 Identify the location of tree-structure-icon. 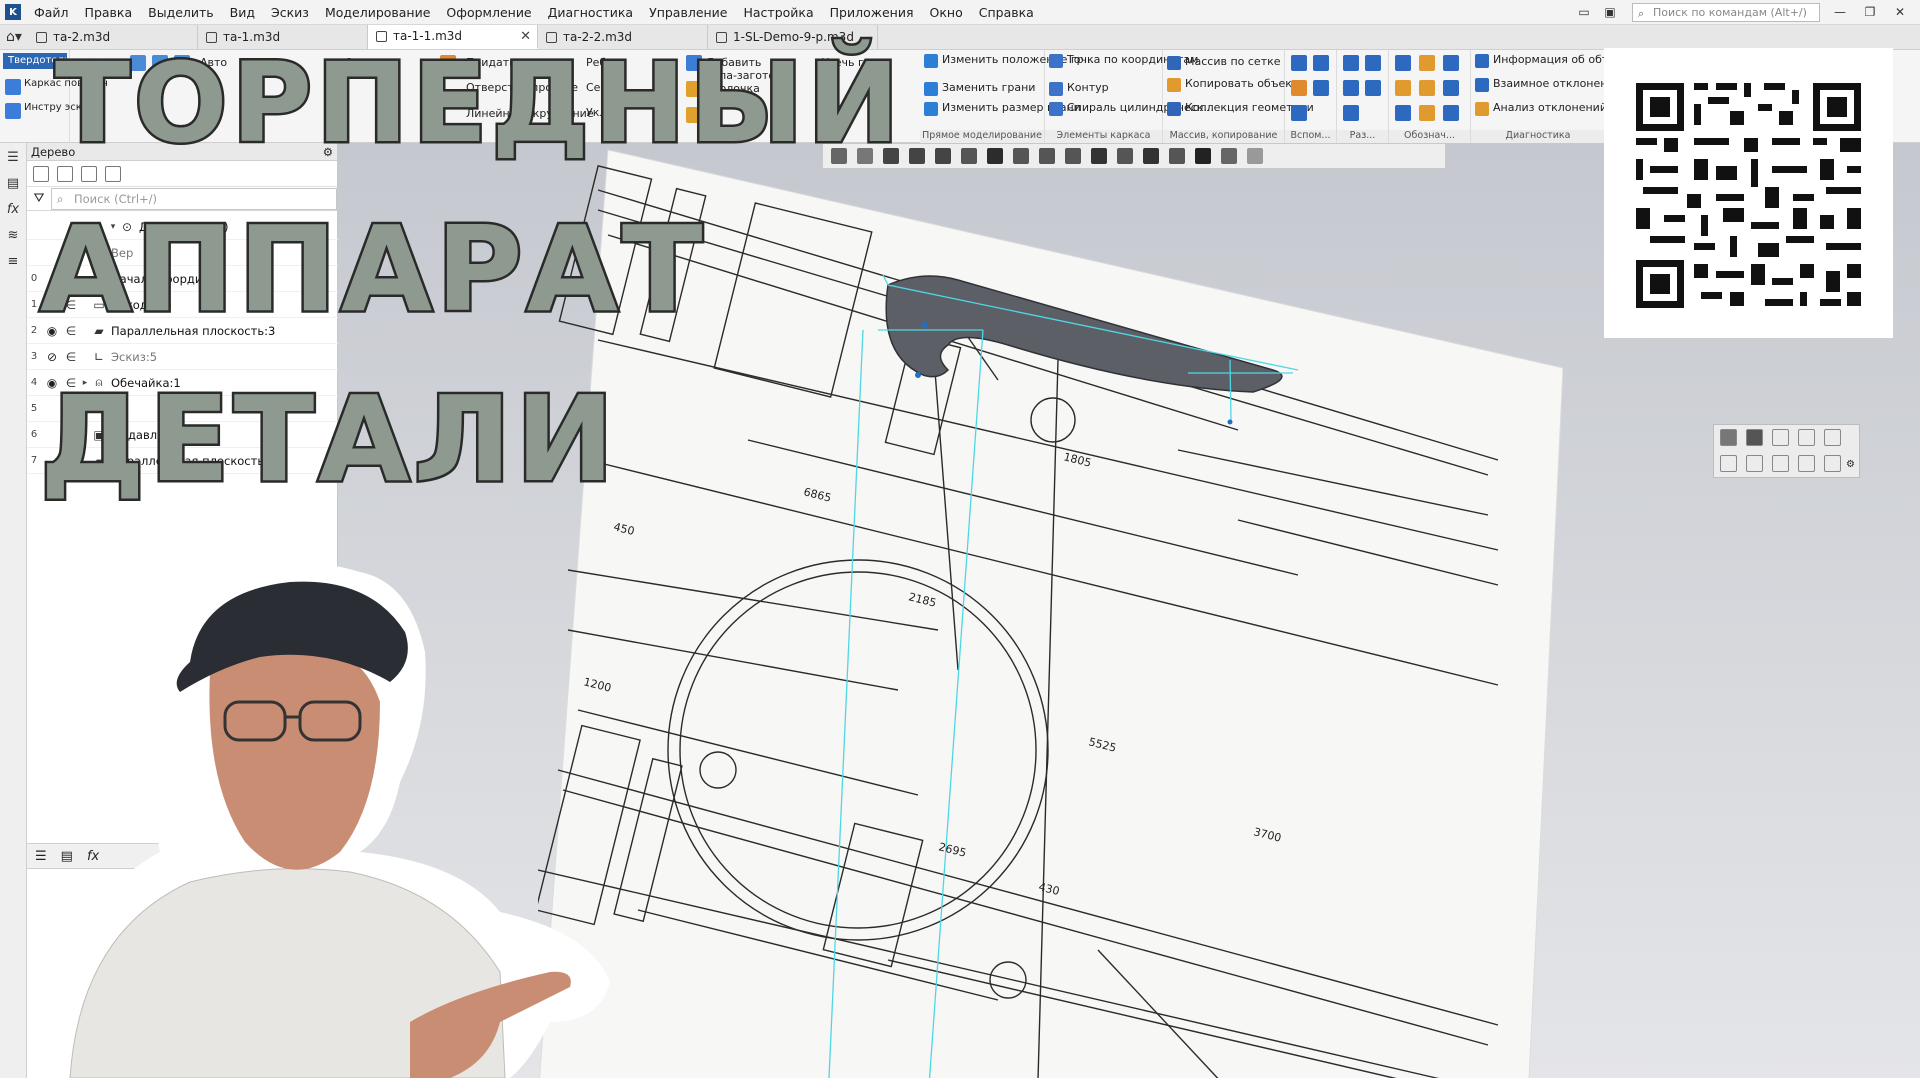
(41, 173).